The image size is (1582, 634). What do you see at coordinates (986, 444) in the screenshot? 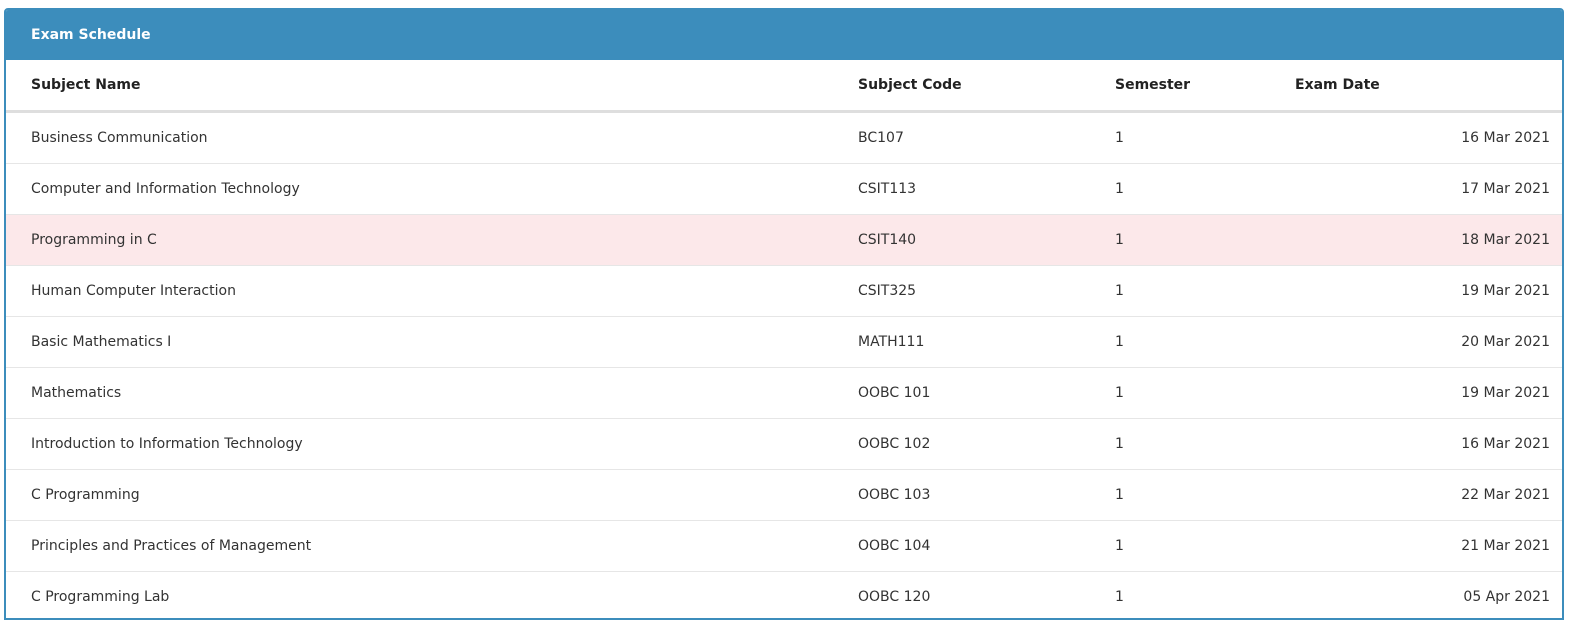
I see `cell-subject-code: OOBC 102` at bounding box center [986, 444].